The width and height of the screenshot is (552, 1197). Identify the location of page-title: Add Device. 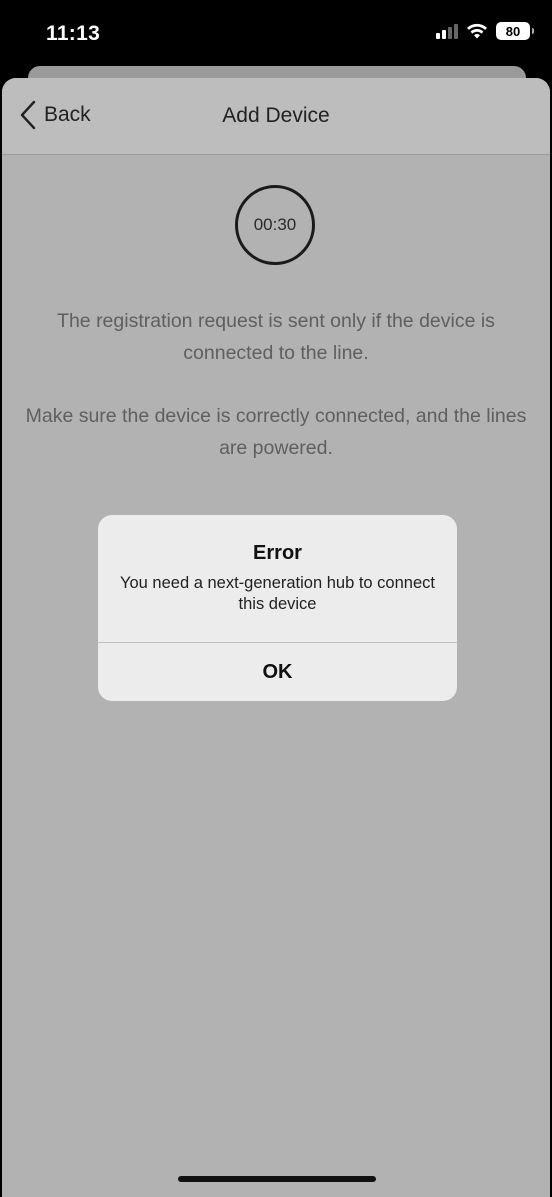
(276, 115).